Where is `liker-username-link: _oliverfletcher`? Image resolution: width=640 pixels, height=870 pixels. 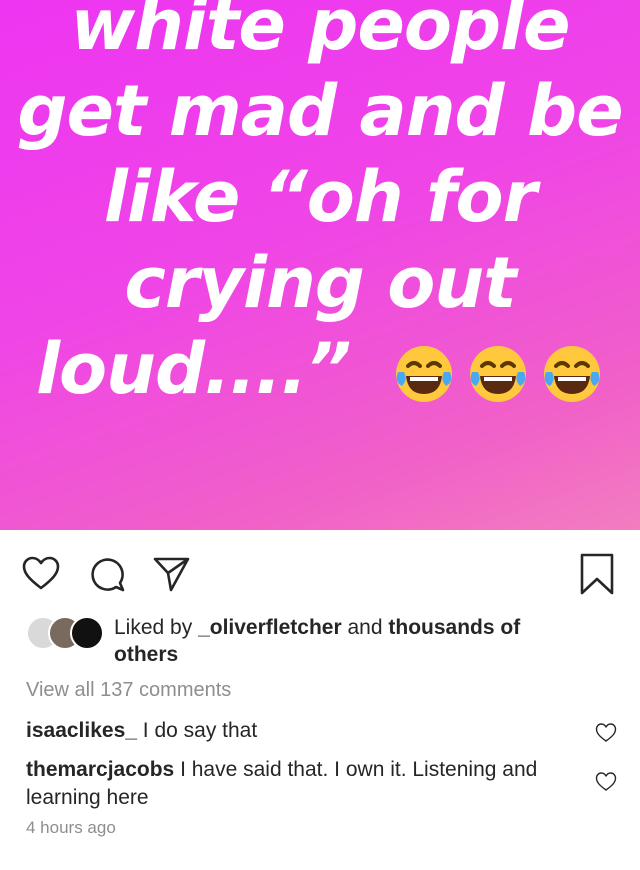
liker-username-link: _oliverfletcher is located at coordinates (270, 627).